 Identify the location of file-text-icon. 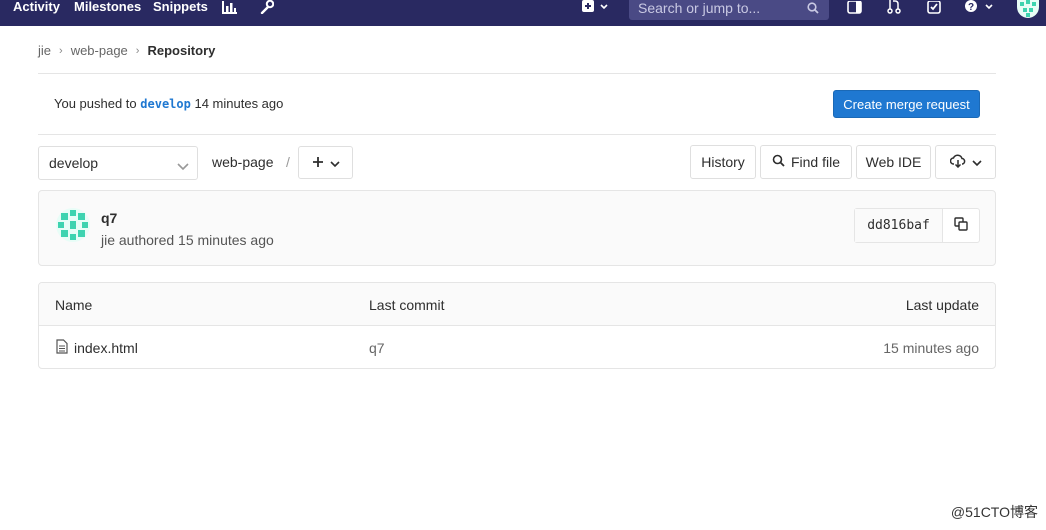
(62, 348).